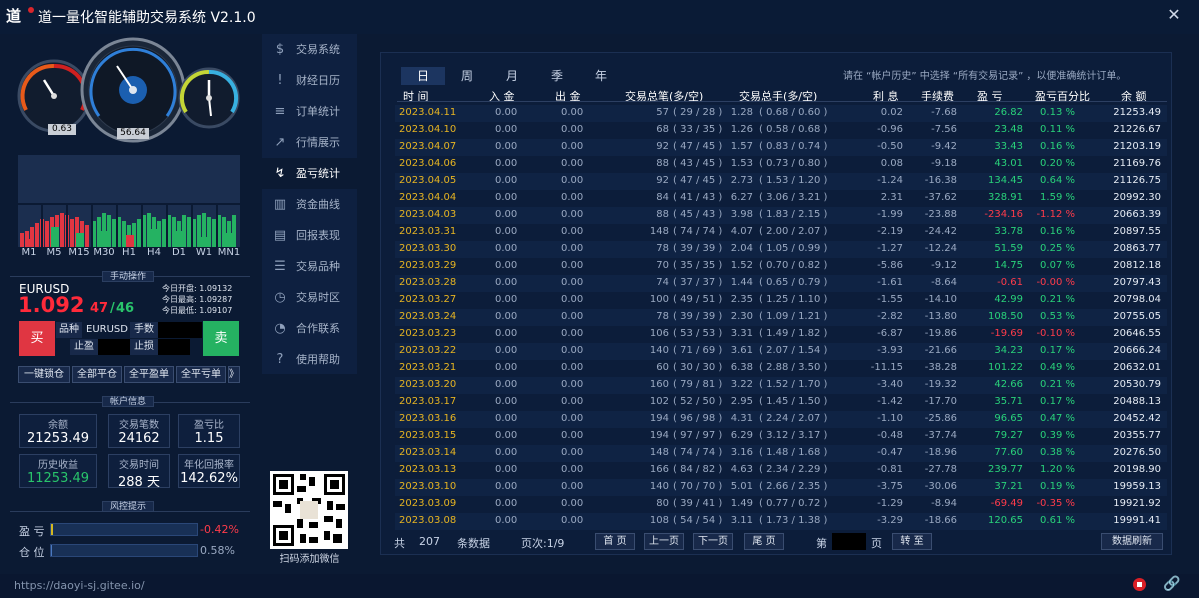 The width and height of the screenshot is (1199, 598). What do you see at coordinates (1005, 180) in the screenshot?
I see `table-cell: 134.45` at bounding box center [1005, 180].